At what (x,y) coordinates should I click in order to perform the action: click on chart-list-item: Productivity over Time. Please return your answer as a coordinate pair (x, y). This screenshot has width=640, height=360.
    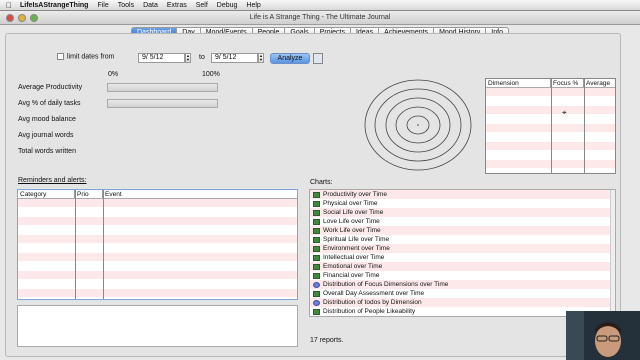
    Looking at the image, I should click on (462, 194).